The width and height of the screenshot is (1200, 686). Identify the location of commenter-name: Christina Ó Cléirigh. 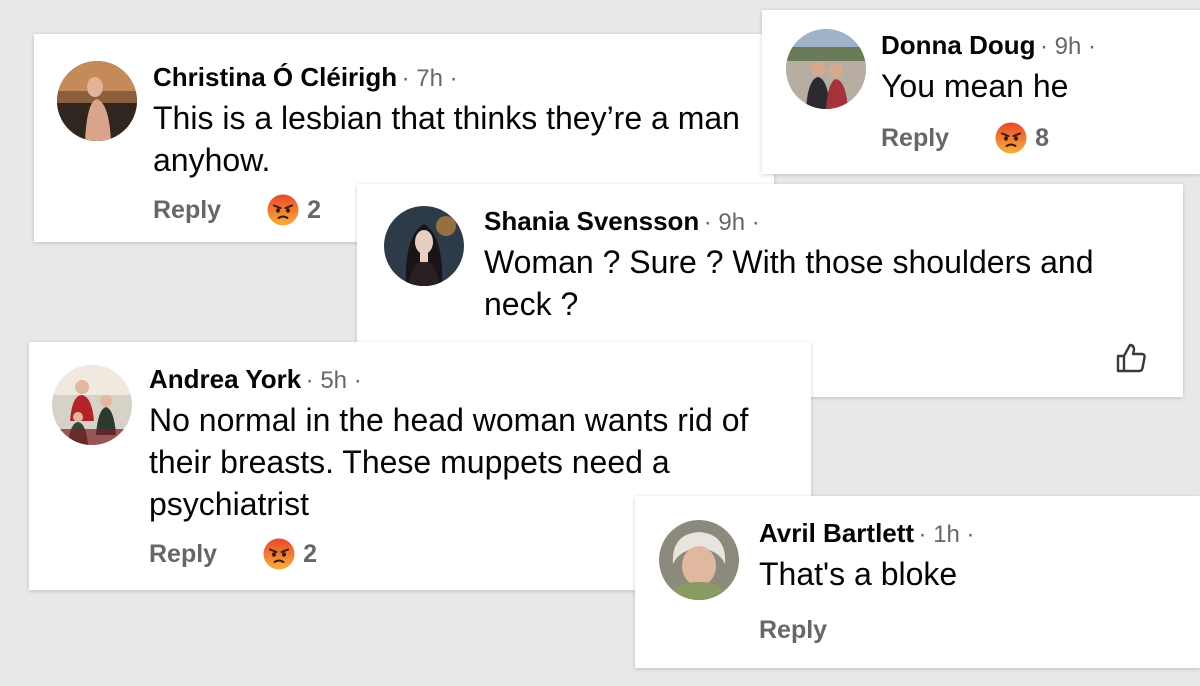
(275, 77).